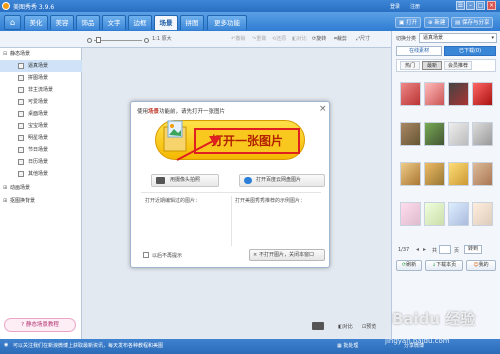 This screenshot has height=354, width=500. Describe the element at coordinates (23, 325) in the screenshot. I see `tutorial-icon: ?` at that location.